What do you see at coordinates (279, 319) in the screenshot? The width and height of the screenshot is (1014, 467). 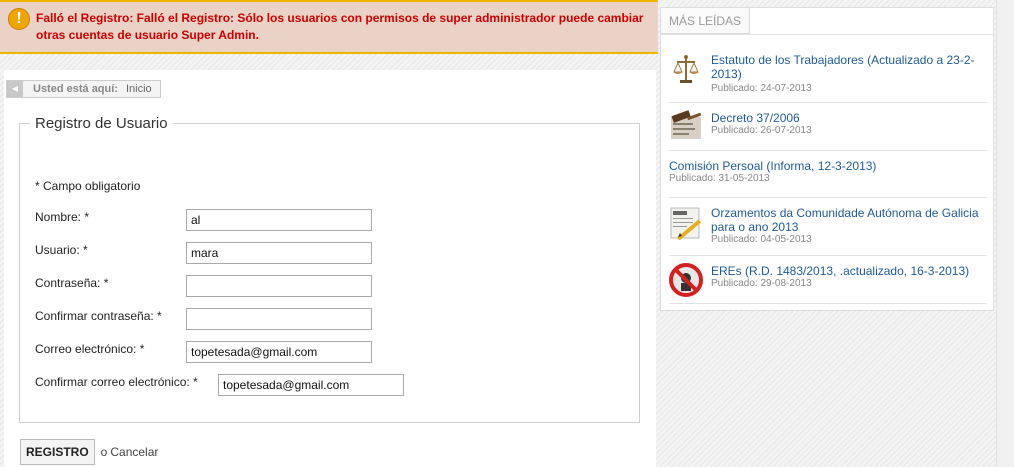 I see `confirm-password-input` at bounding box center [279, 319].